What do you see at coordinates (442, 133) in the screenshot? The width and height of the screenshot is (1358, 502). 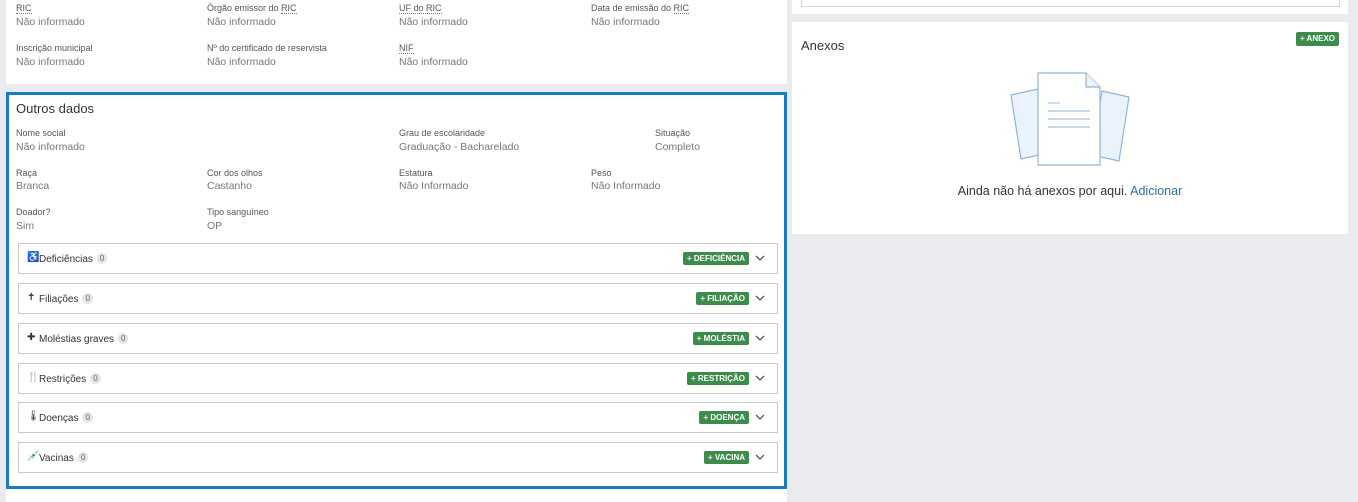 I see `escolaridade-label: Grau de escolaridade` at bounding box center [442, 133].